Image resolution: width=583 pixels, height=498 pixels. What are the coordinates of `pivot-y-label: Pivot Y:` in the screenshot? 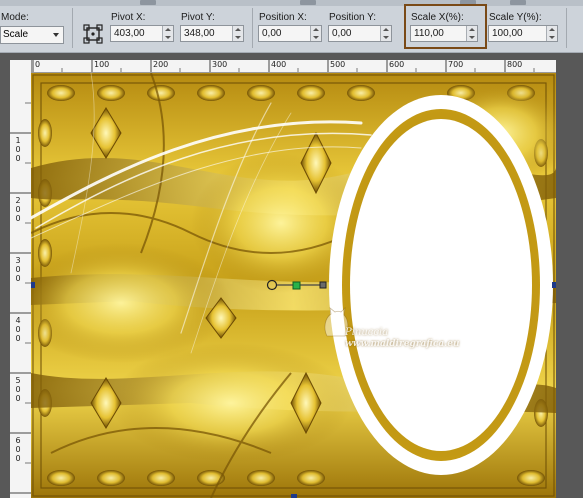 It's located at (198, 17).